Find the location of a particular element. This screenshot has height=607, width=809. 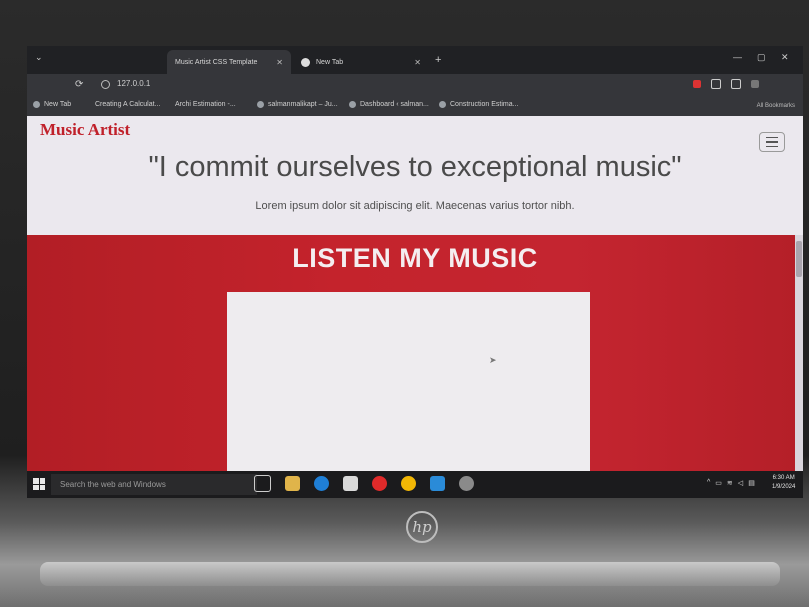

minimize-icon: — is located at coordinates (737, 57).